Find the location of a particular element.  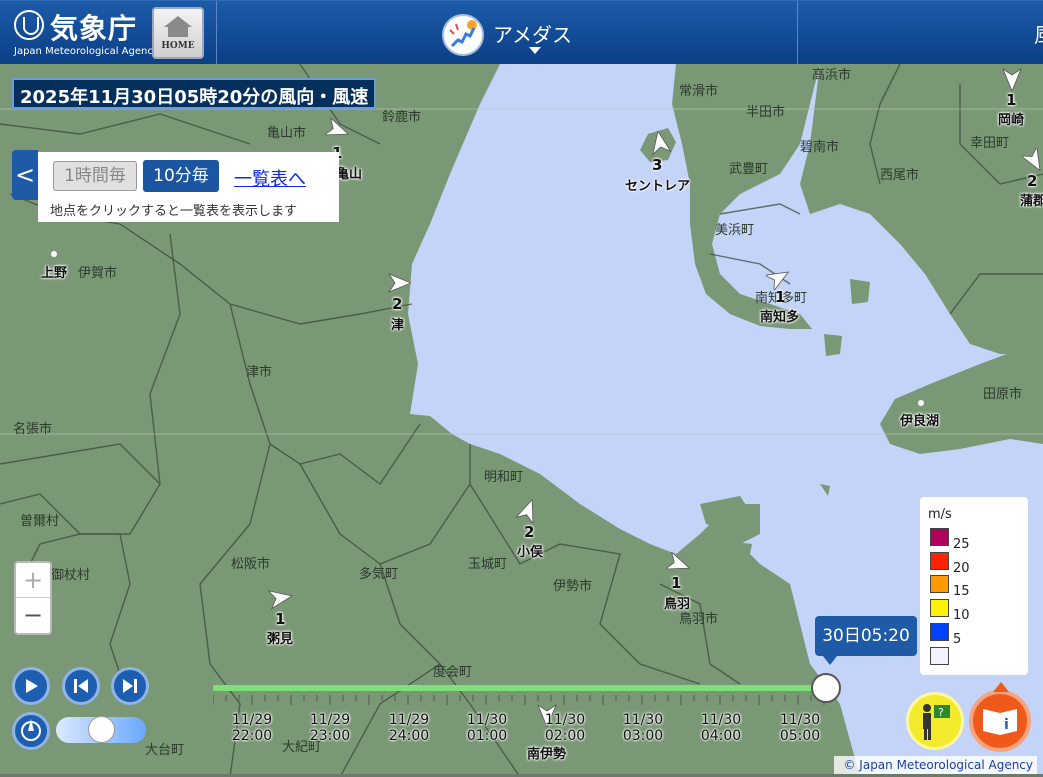

place-label: 多気町 is located at coordinates (379, 574).